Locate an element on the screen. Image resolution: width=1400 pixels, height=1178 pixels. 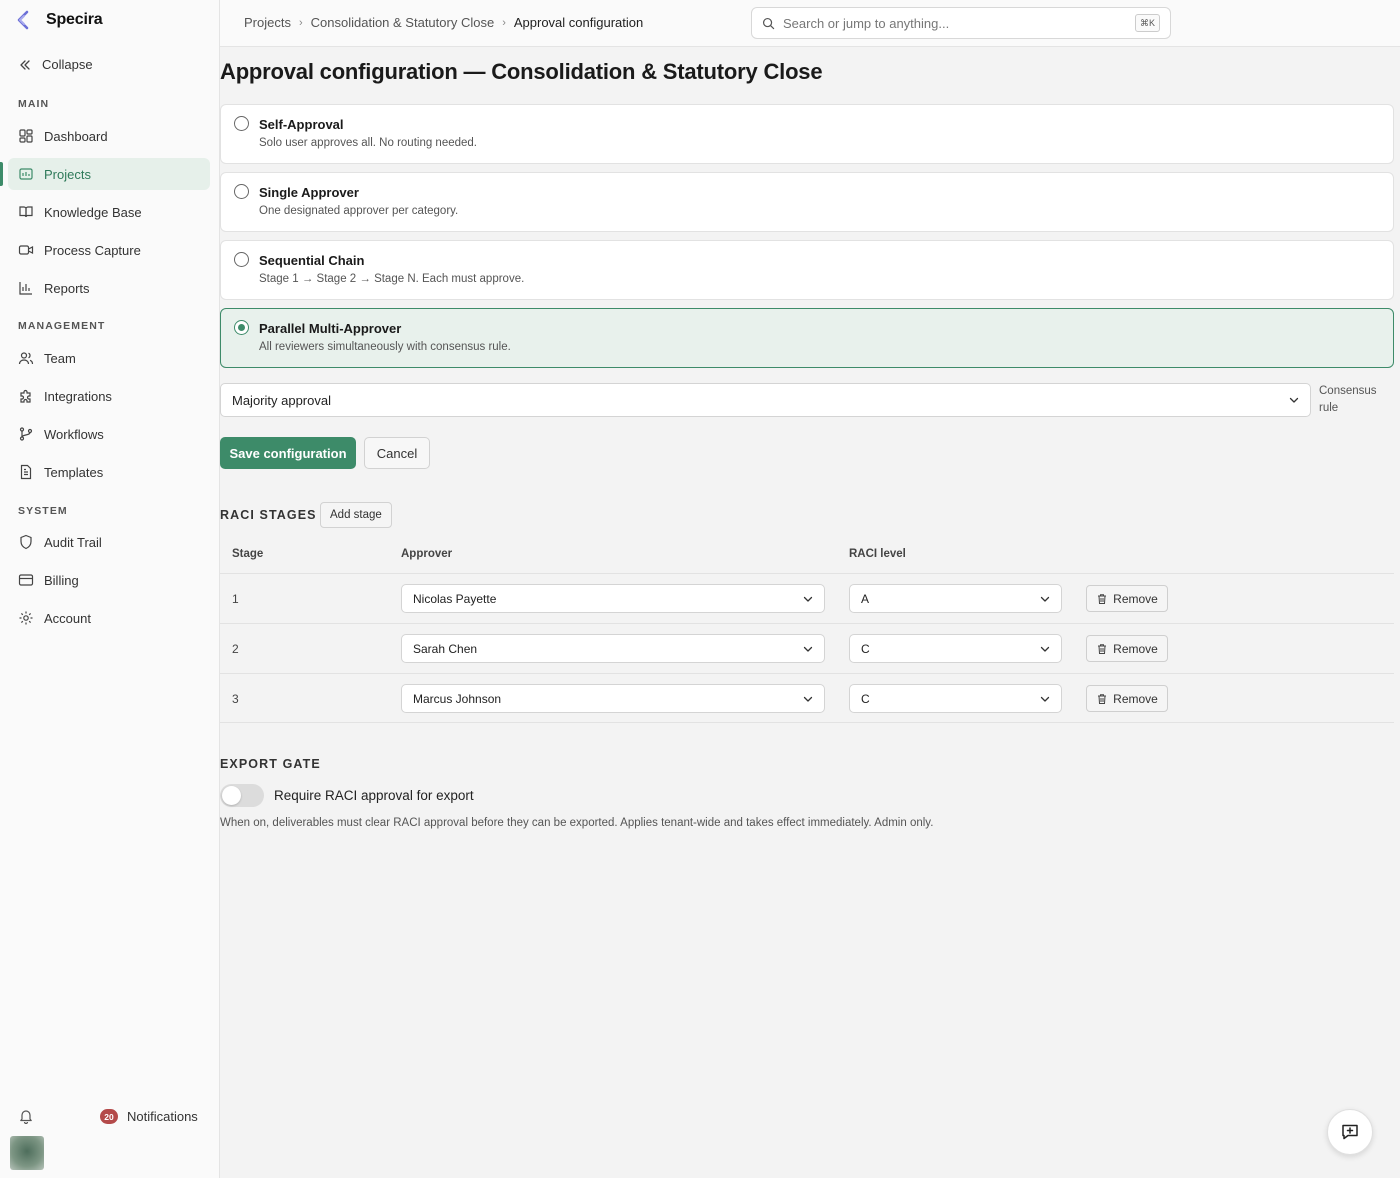
section-label-system: SYSTEM is located at coordinates (43, 511).